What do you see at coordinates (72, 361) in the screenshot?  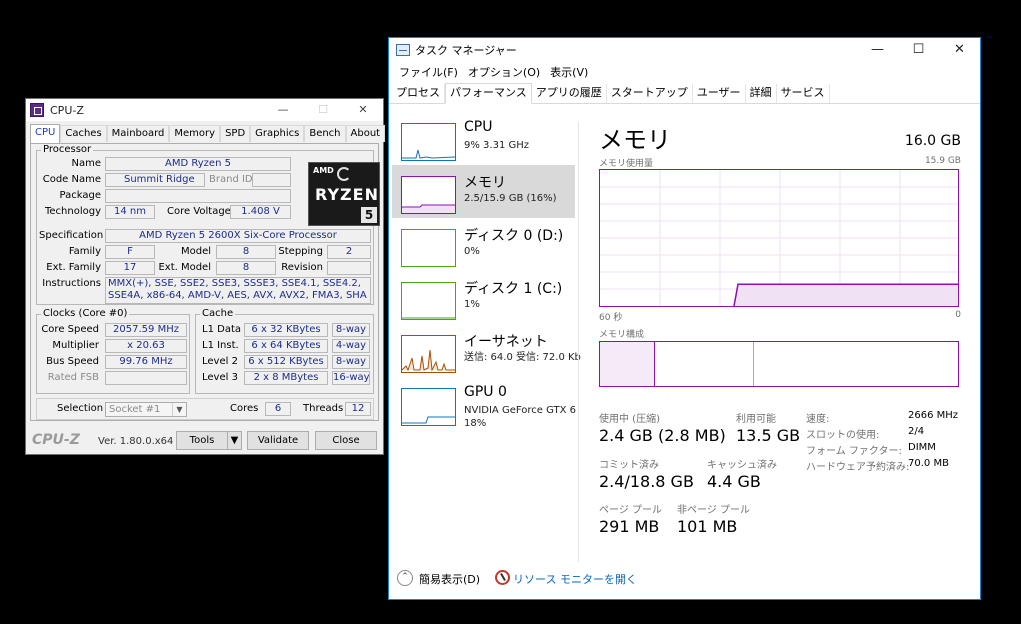 I see `busspeed-label: Bus Speed` at bounding box center [72, 361].